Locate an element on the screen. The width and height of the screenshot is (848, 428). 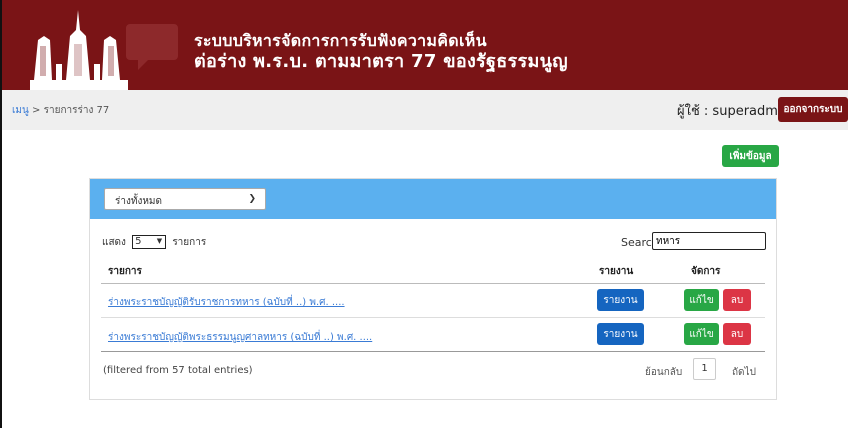
table-bottom-divider is located at coordinates (433, 351).